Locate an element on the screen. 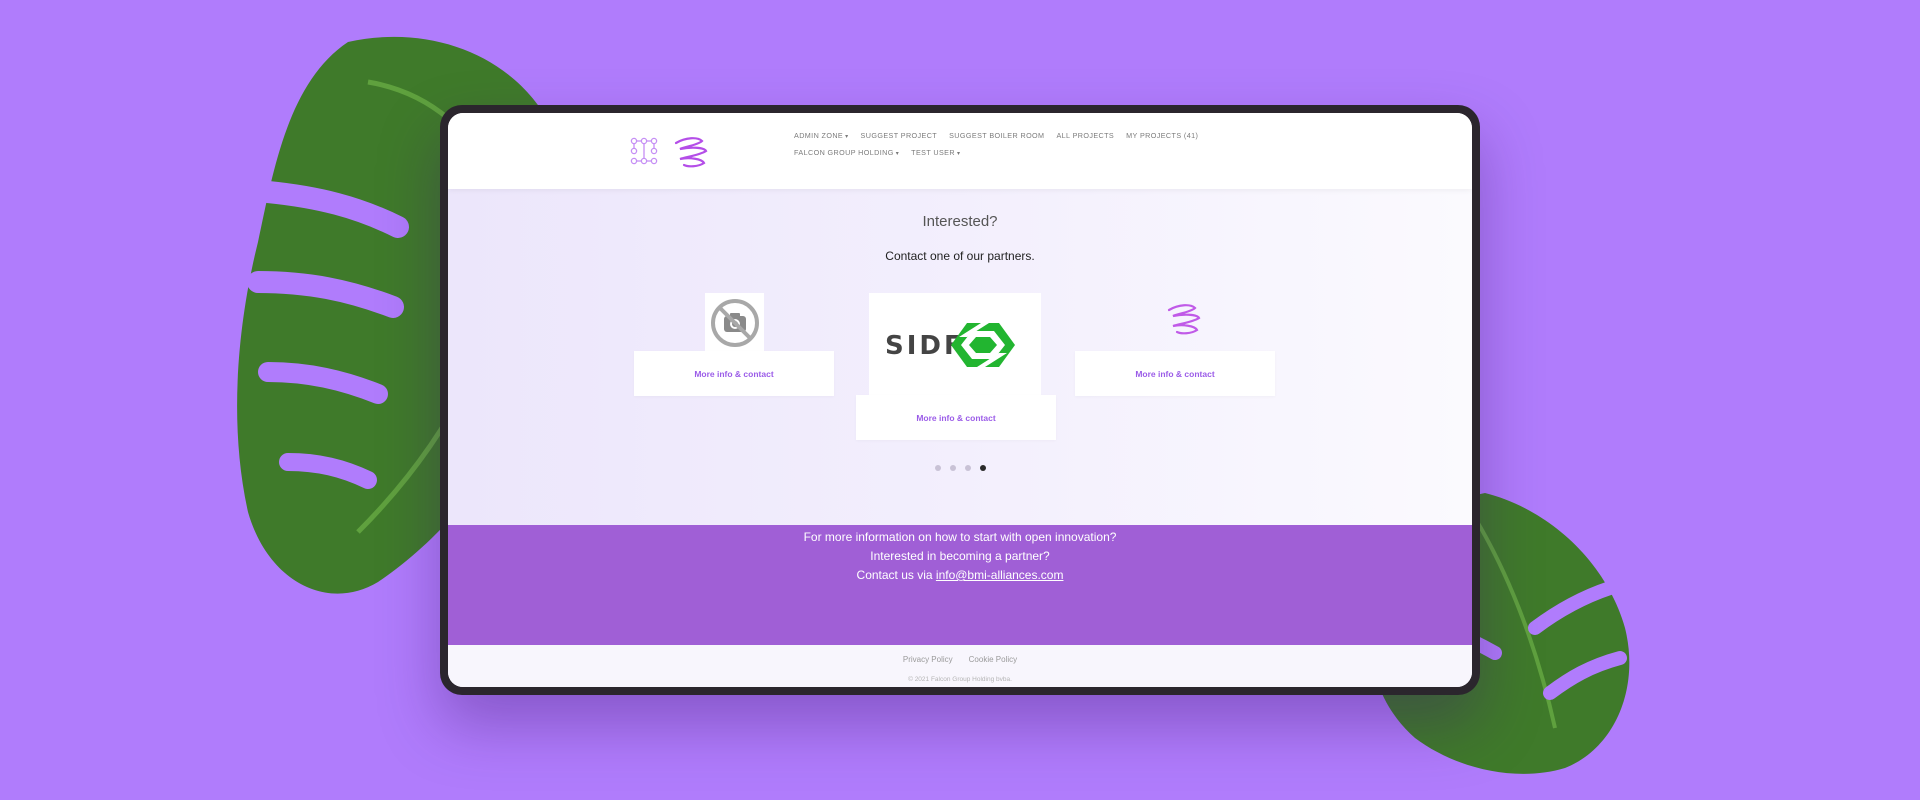 The image size is (1920, 800). partner-logo-brand is located at coordinates (1184, 319).